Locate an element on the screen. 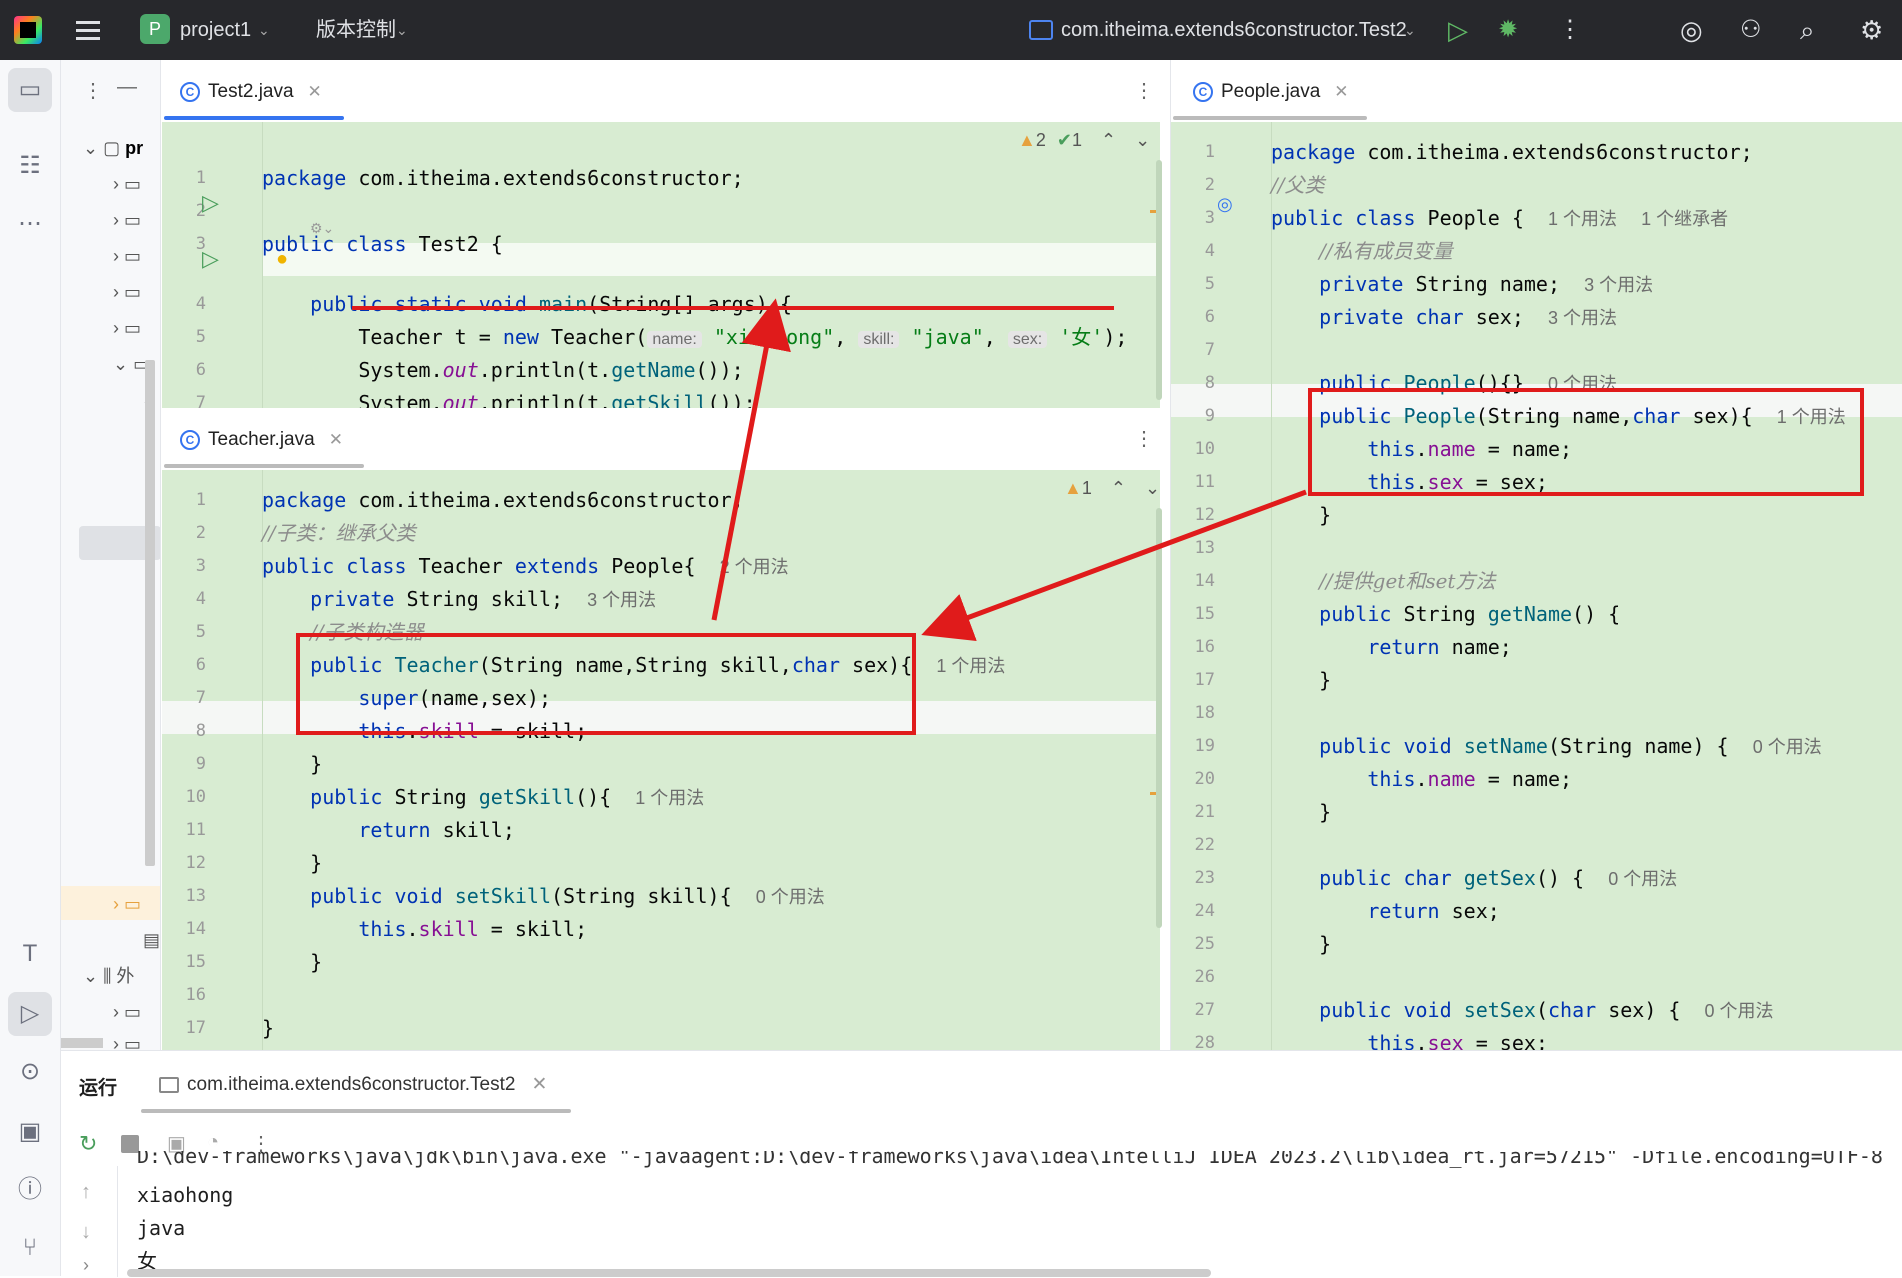 The width and height of the screenshot is (1902, 1278). arrow-teacher-to-call is located at coordinates (751, 459).